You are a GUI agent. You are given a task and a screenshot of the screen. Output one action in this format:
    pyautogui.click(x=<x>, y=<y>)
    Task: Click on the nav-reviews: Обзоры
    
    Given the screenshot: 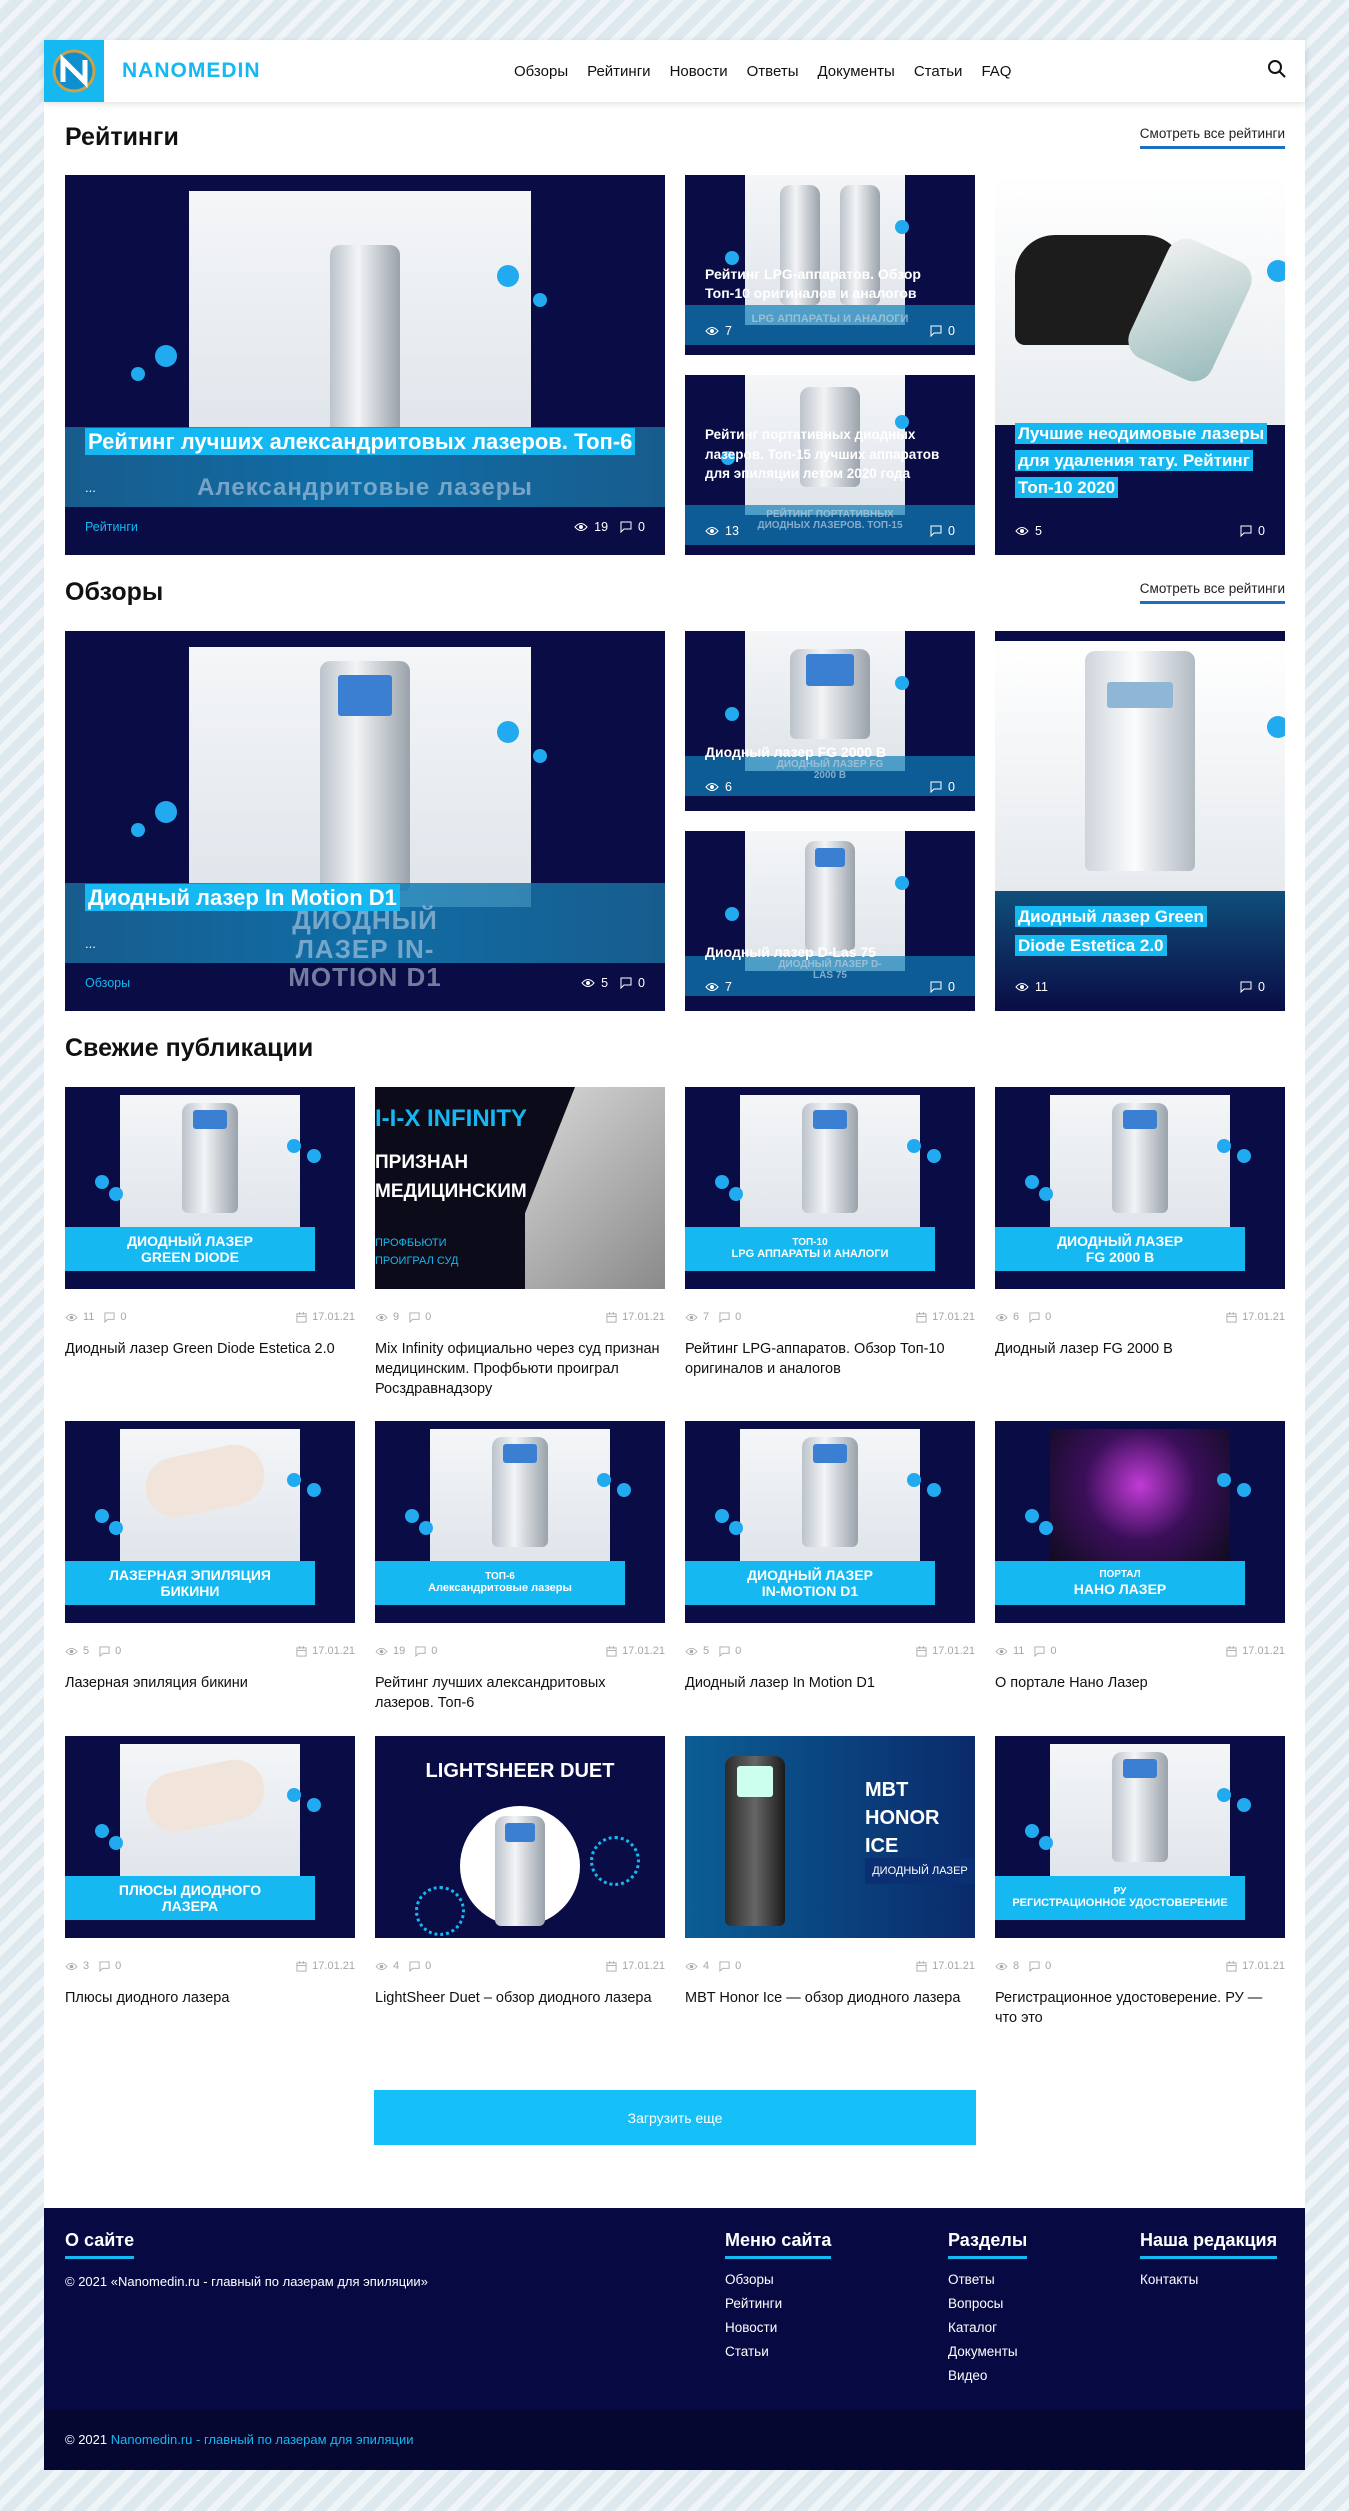 What is the action you would take?
    pyautogui.click(x=541, y=71)
    